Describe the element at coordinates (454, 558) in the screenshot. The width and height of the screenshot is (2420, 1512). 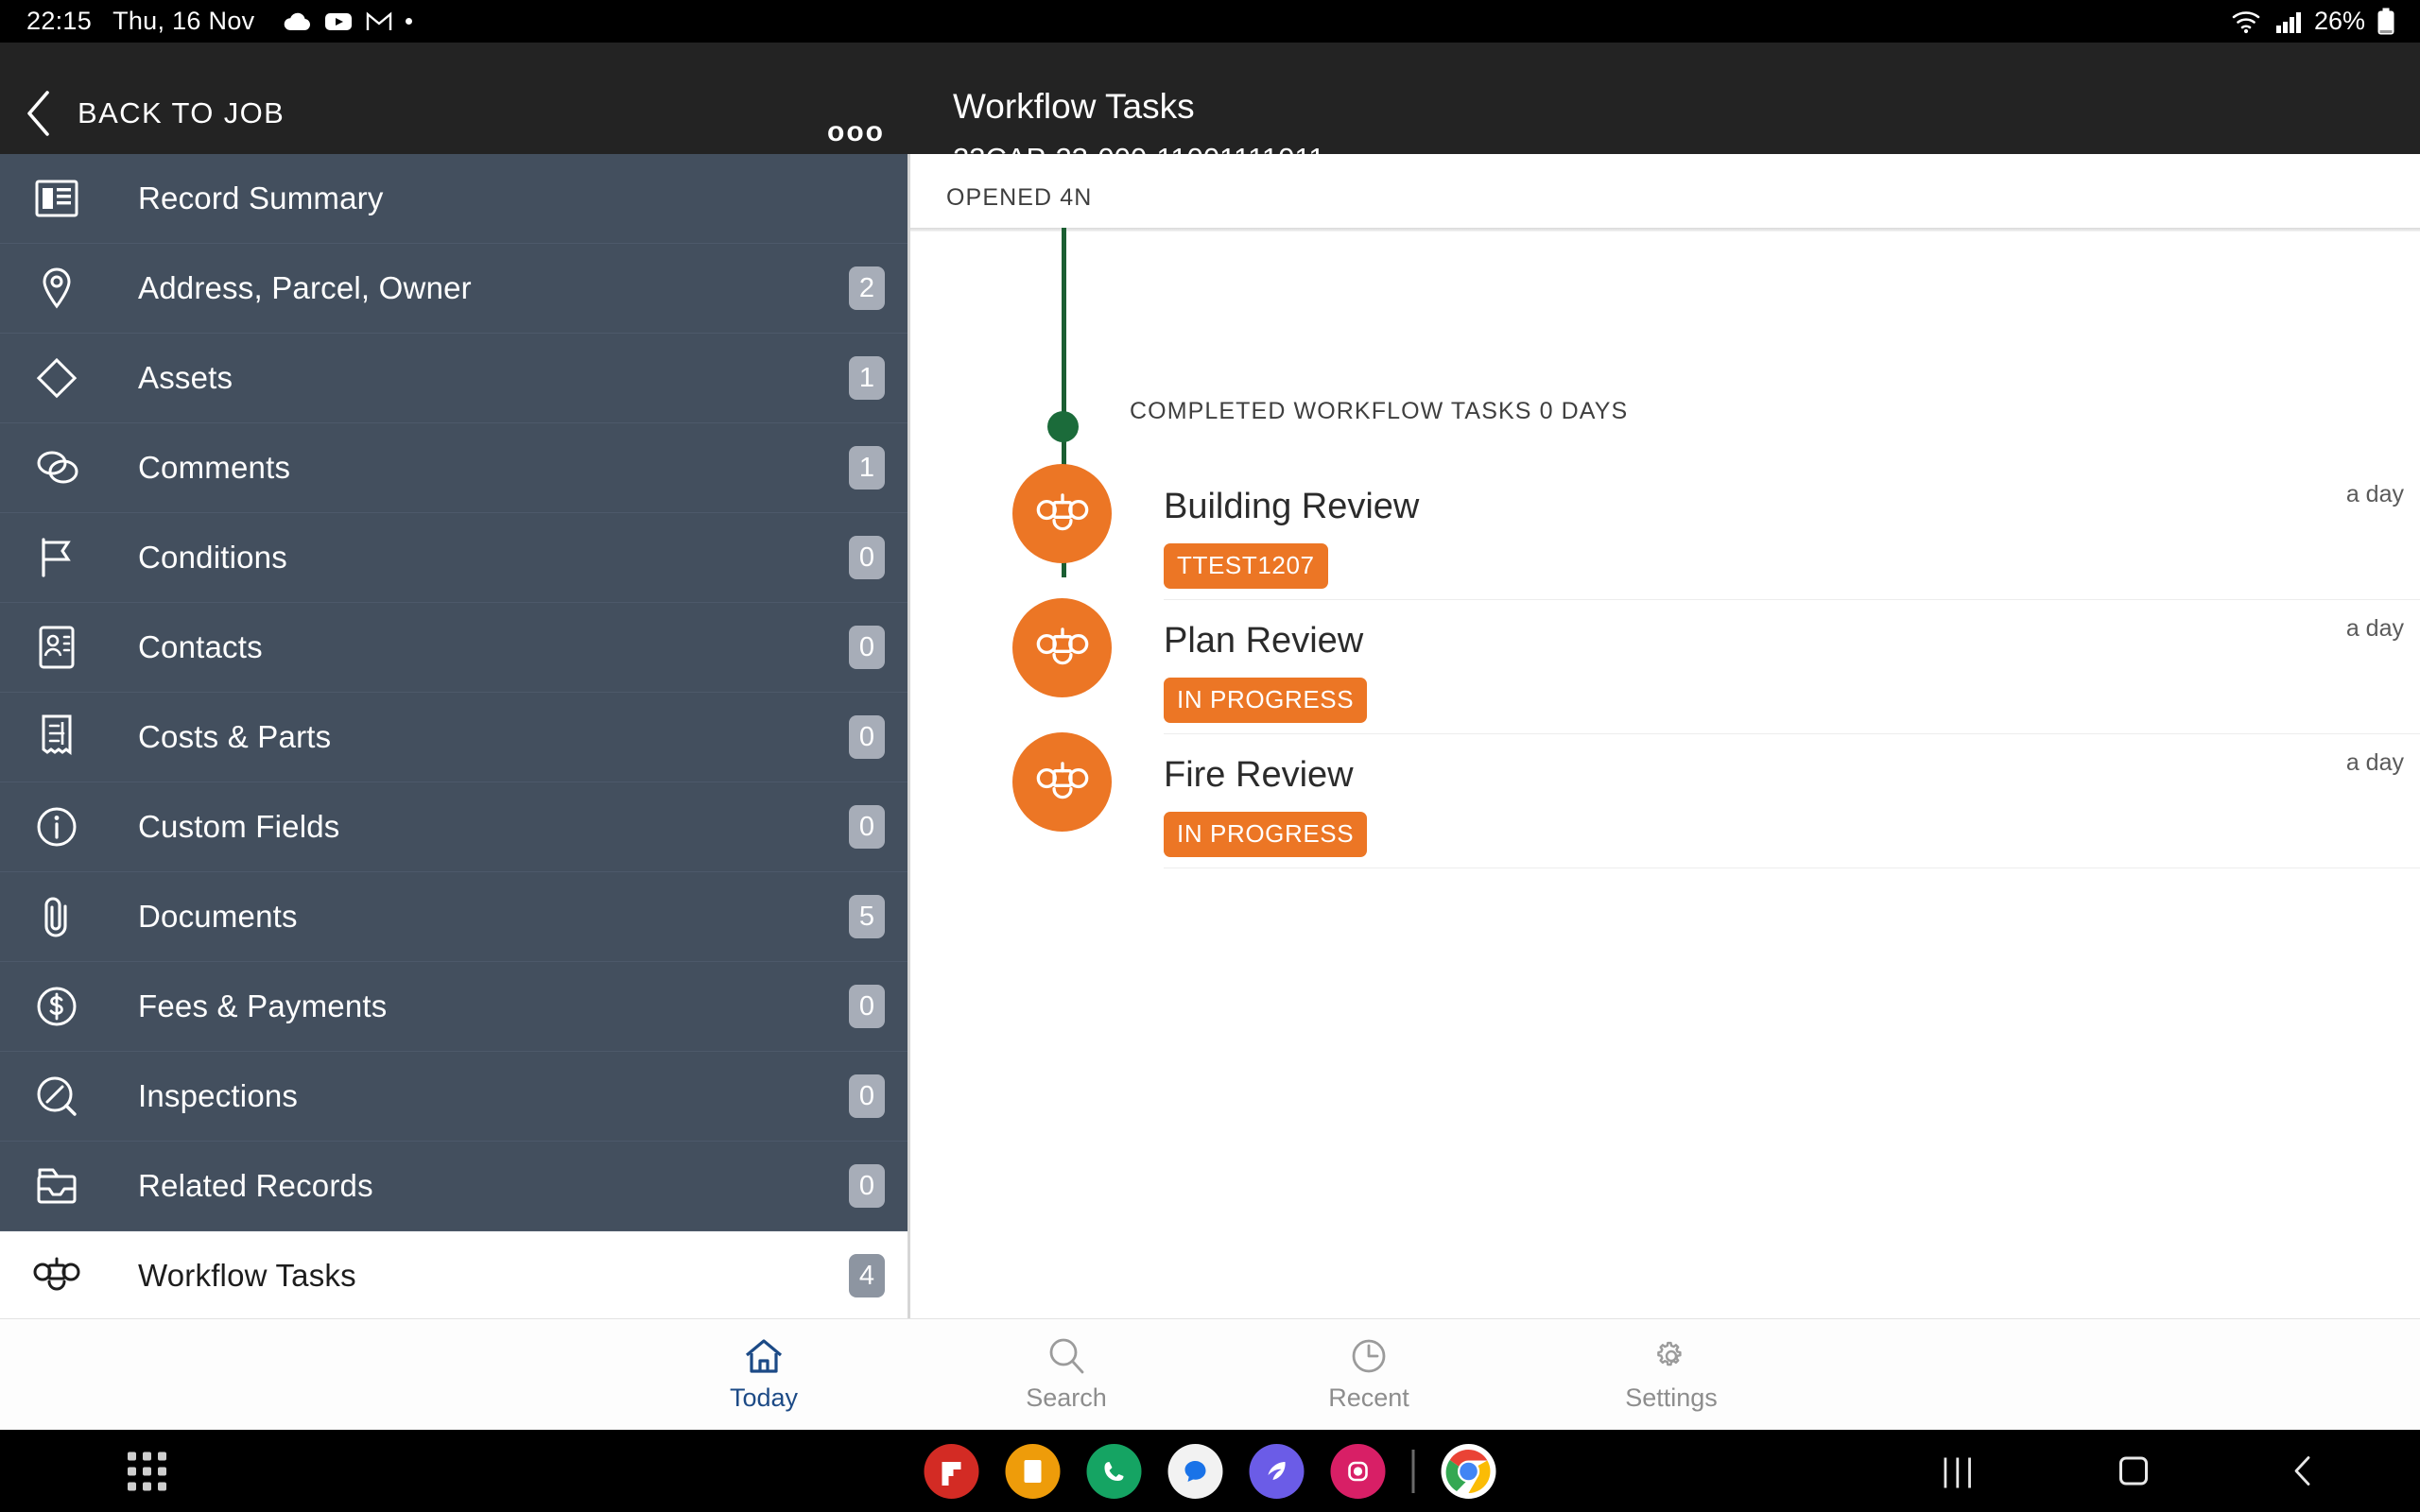
I see `sidebar-item-conditions: Conditions 0` at that location.